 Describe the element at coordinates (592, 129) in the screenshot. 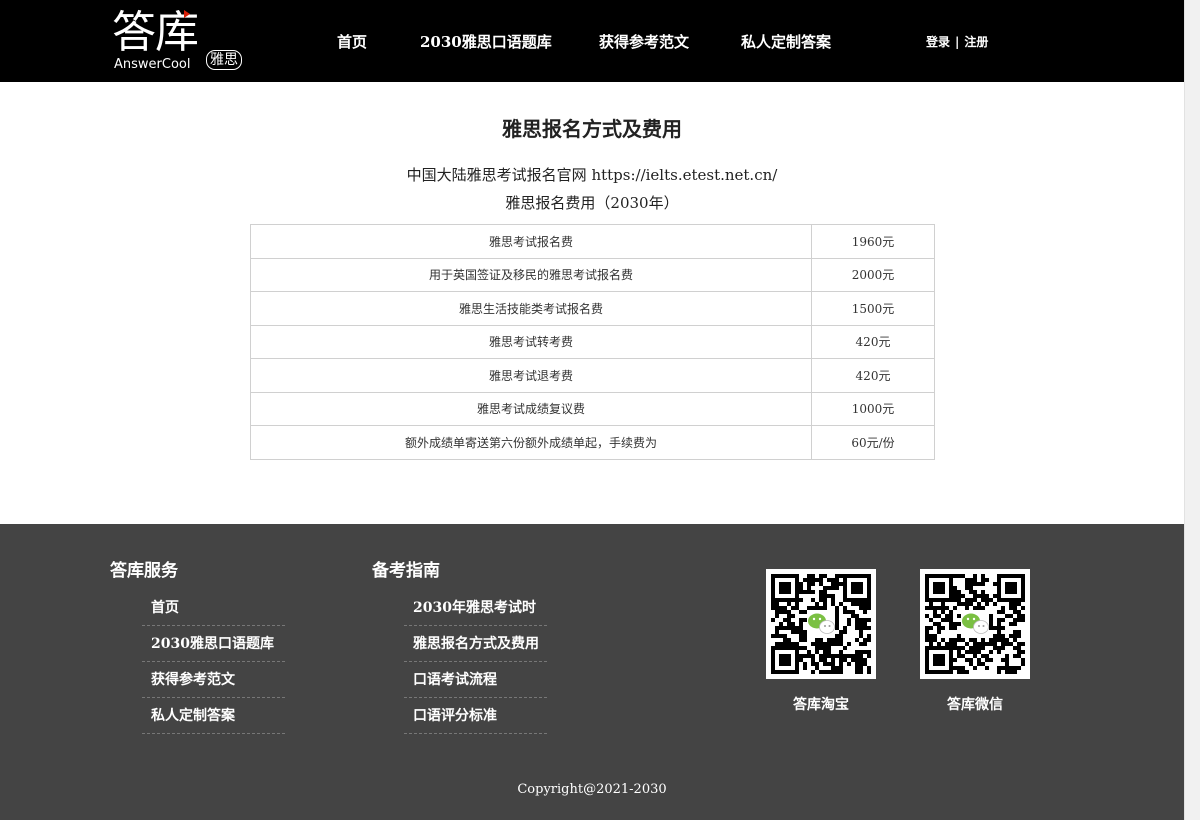

I see `page-title: 雅思报名方式及费用` at that location.